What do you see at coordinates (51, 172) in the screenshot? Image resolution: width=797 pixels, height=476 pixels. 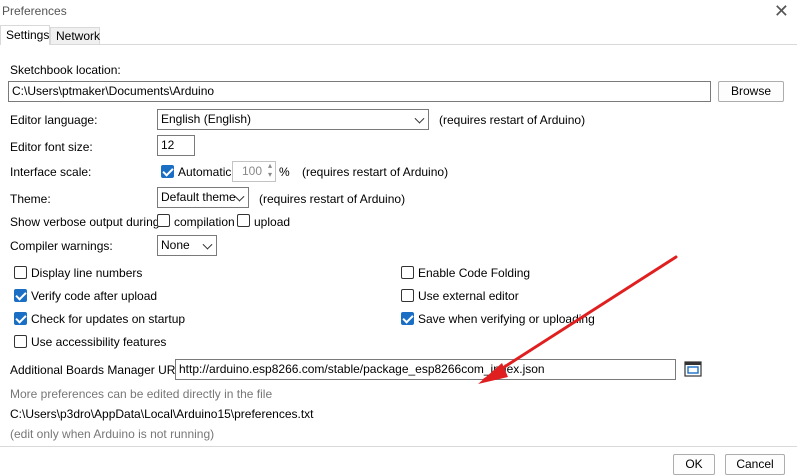 I see `interface-scale-label: Interface scale:` at bounding box center [51, 172].